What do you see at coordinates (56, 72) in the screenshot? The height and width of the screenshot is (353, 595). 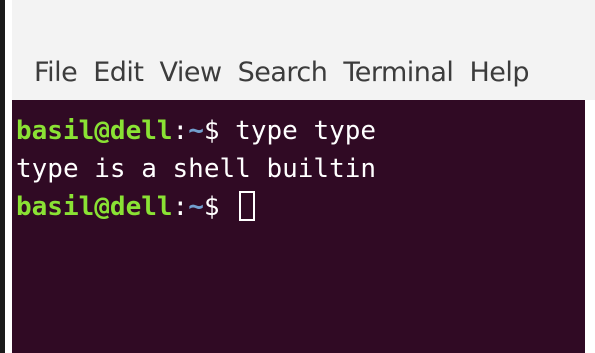 I see `menu-file: File` at bounding box center [56, 72].